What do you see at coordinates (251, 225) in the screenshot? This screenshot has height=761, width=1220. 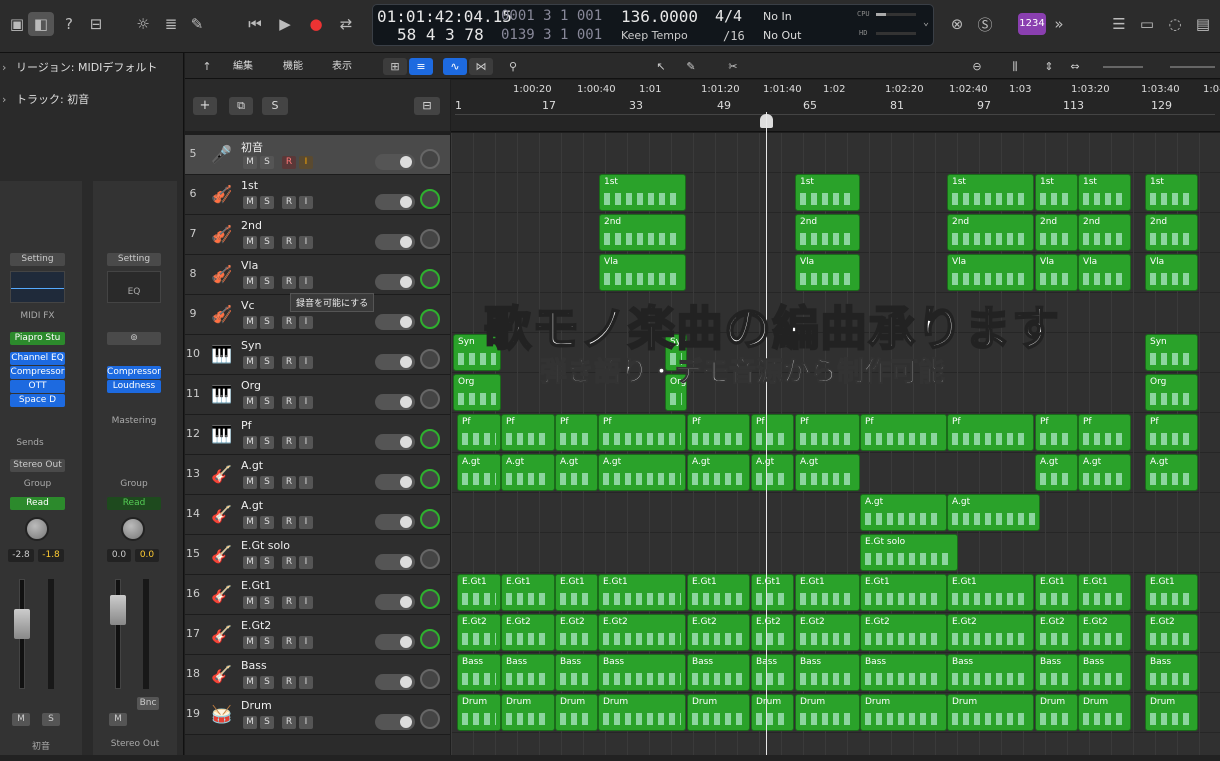 I see `track-name: 2nd` at bounding box center [251, 225].